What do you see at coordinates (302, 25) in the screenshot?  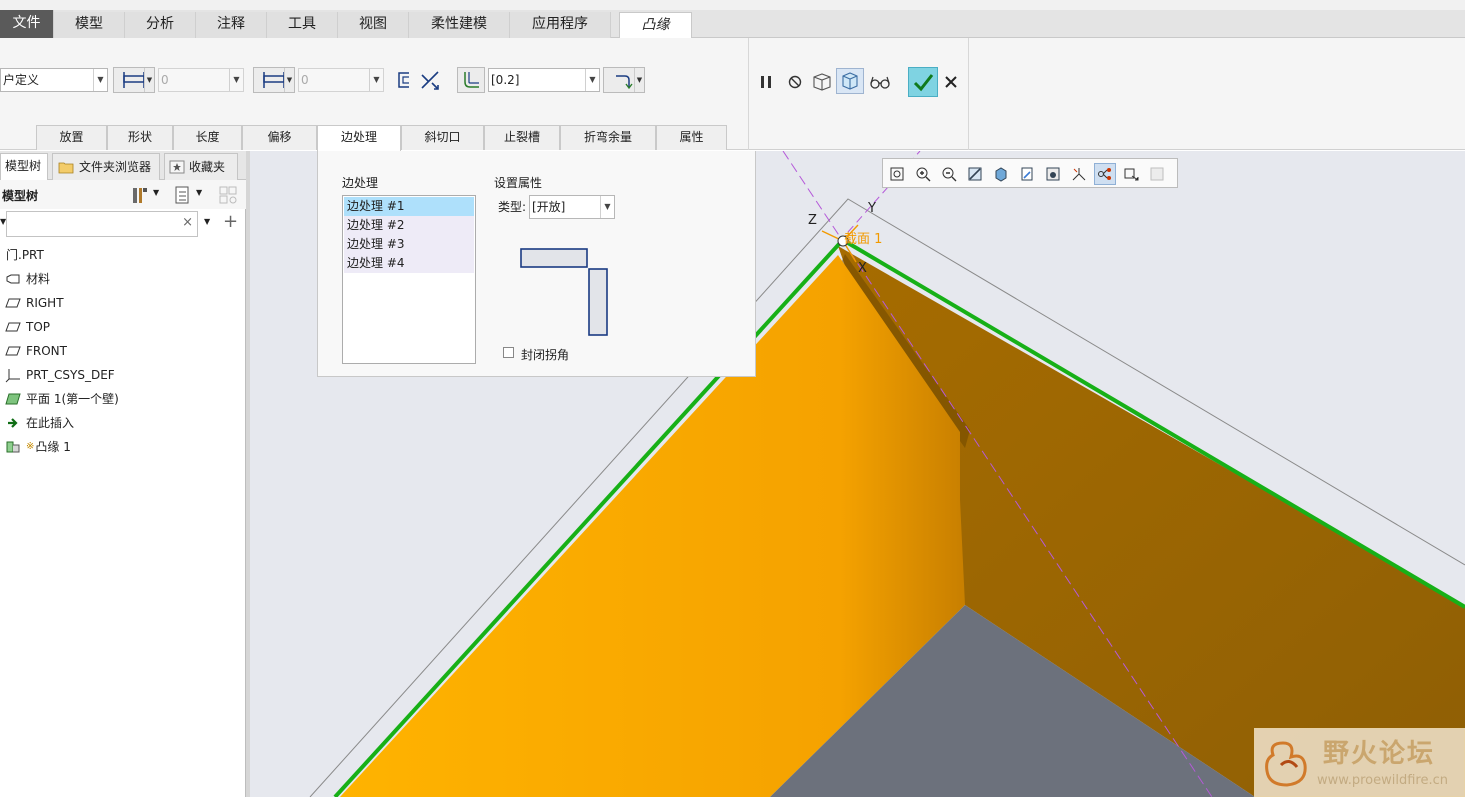 I see `tab-tools: 工具` at bounding box center [302, 25].